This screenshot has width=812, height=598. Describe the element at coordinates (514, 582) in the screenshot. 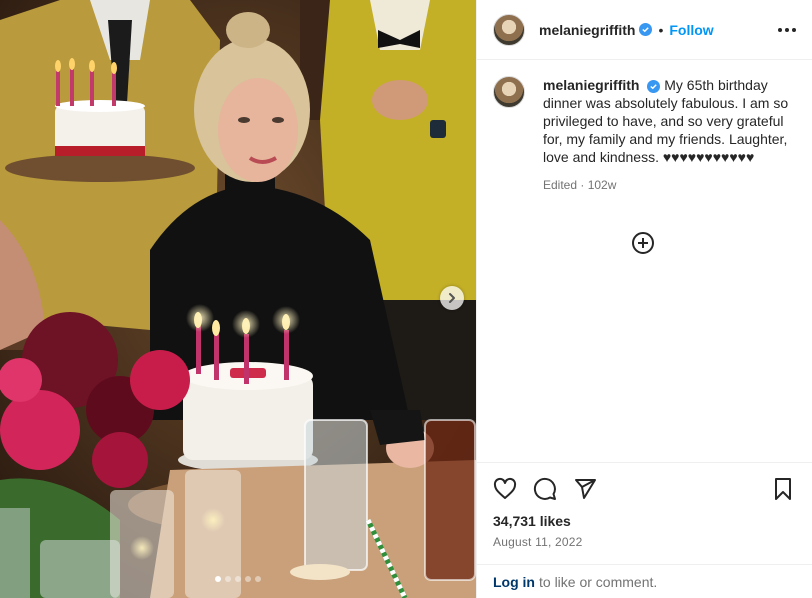

I see `login-link: Log in` at that location.